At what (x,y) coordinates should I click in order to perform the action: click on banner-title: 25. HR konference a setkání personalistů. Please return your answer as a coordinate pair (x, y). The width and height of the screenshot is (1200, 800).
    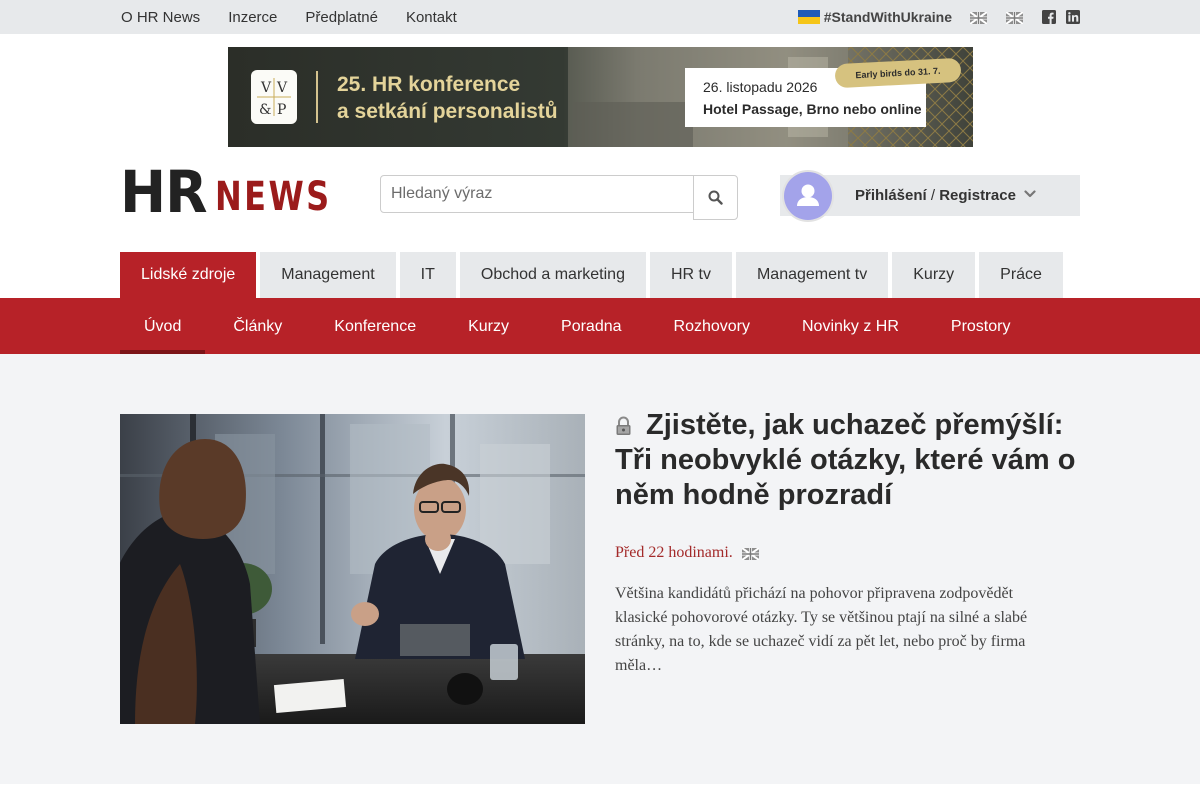
    Looking at the image, I should click on (447, 98).